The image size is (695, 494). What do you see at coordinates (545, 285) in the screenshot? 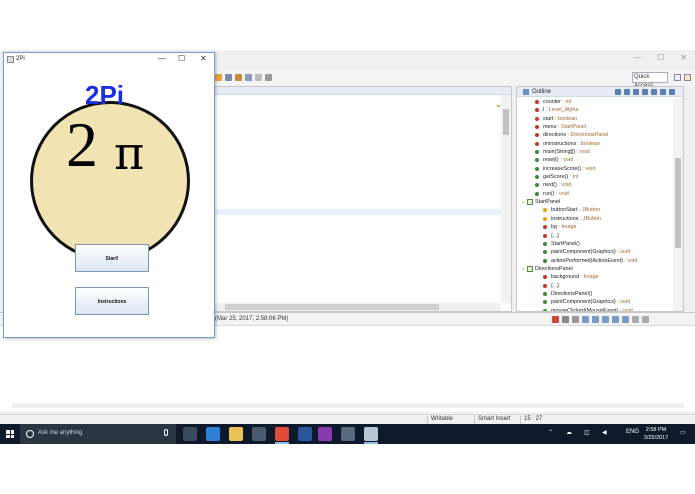
I see `block-icon` at bounding box center [545, 285].